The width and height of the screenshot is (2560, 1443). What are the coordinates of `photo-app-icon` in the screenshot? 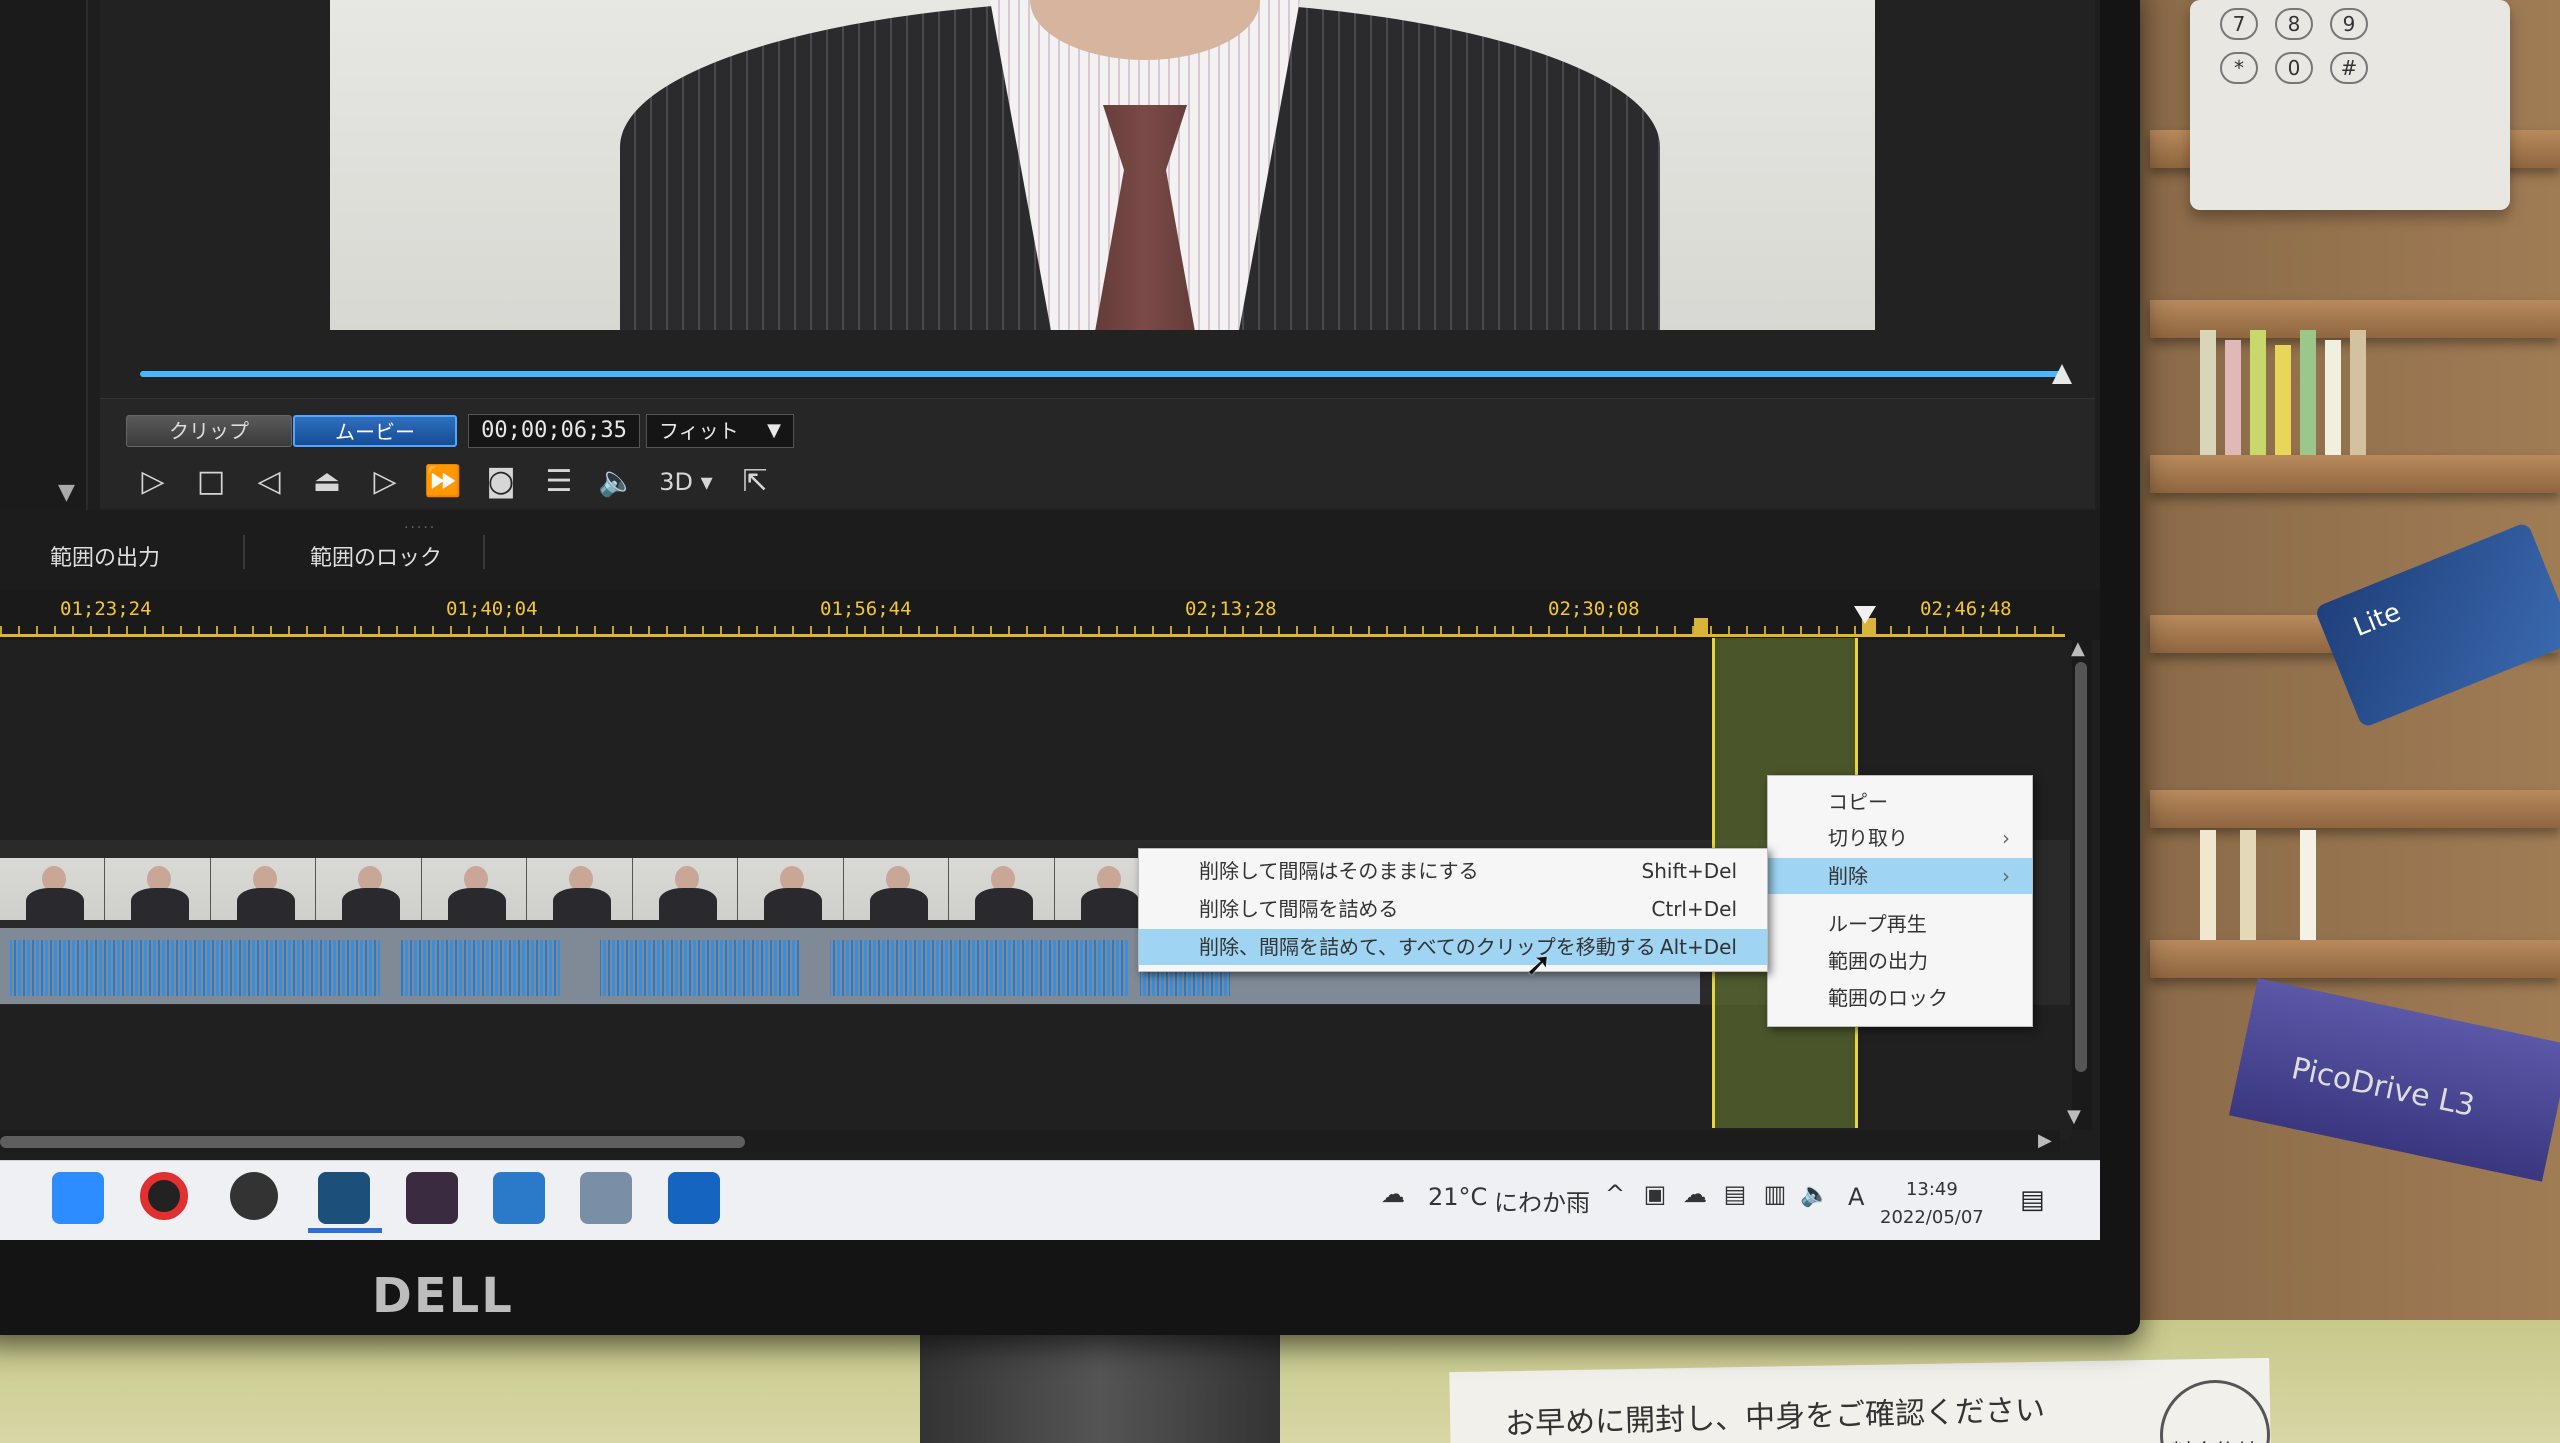 It's located at (432, 1198).